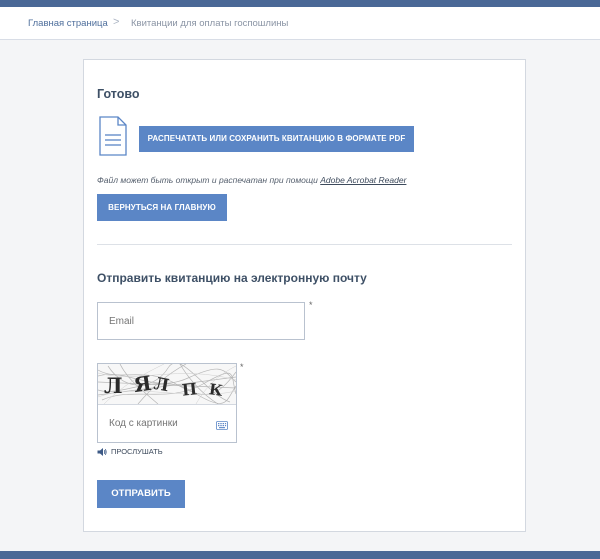 The image size is (600, 559). What do you see at coordinates (304, 244) in the screenshot?
I see `section-divider` at bounding box center [304, 244].